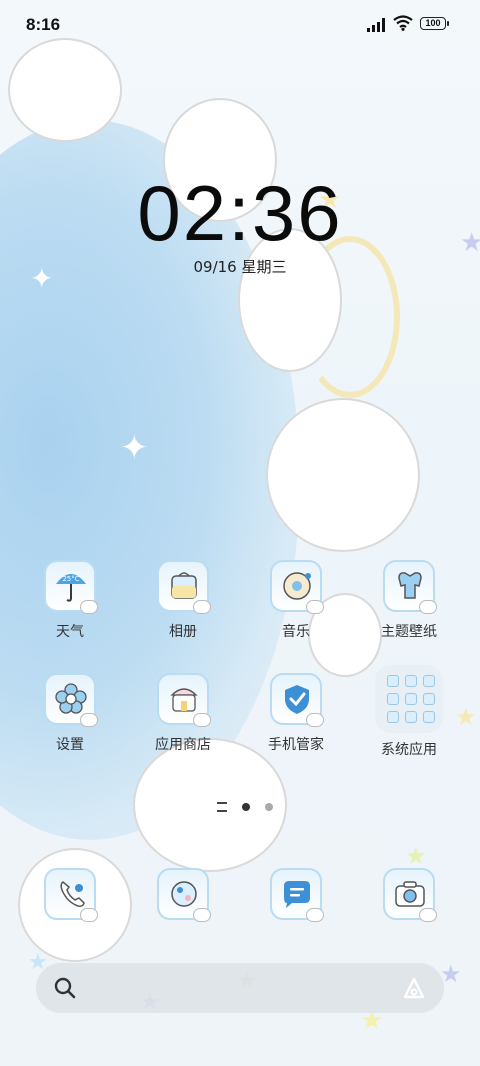  I want to click on messages-icon, so click(297, 895).